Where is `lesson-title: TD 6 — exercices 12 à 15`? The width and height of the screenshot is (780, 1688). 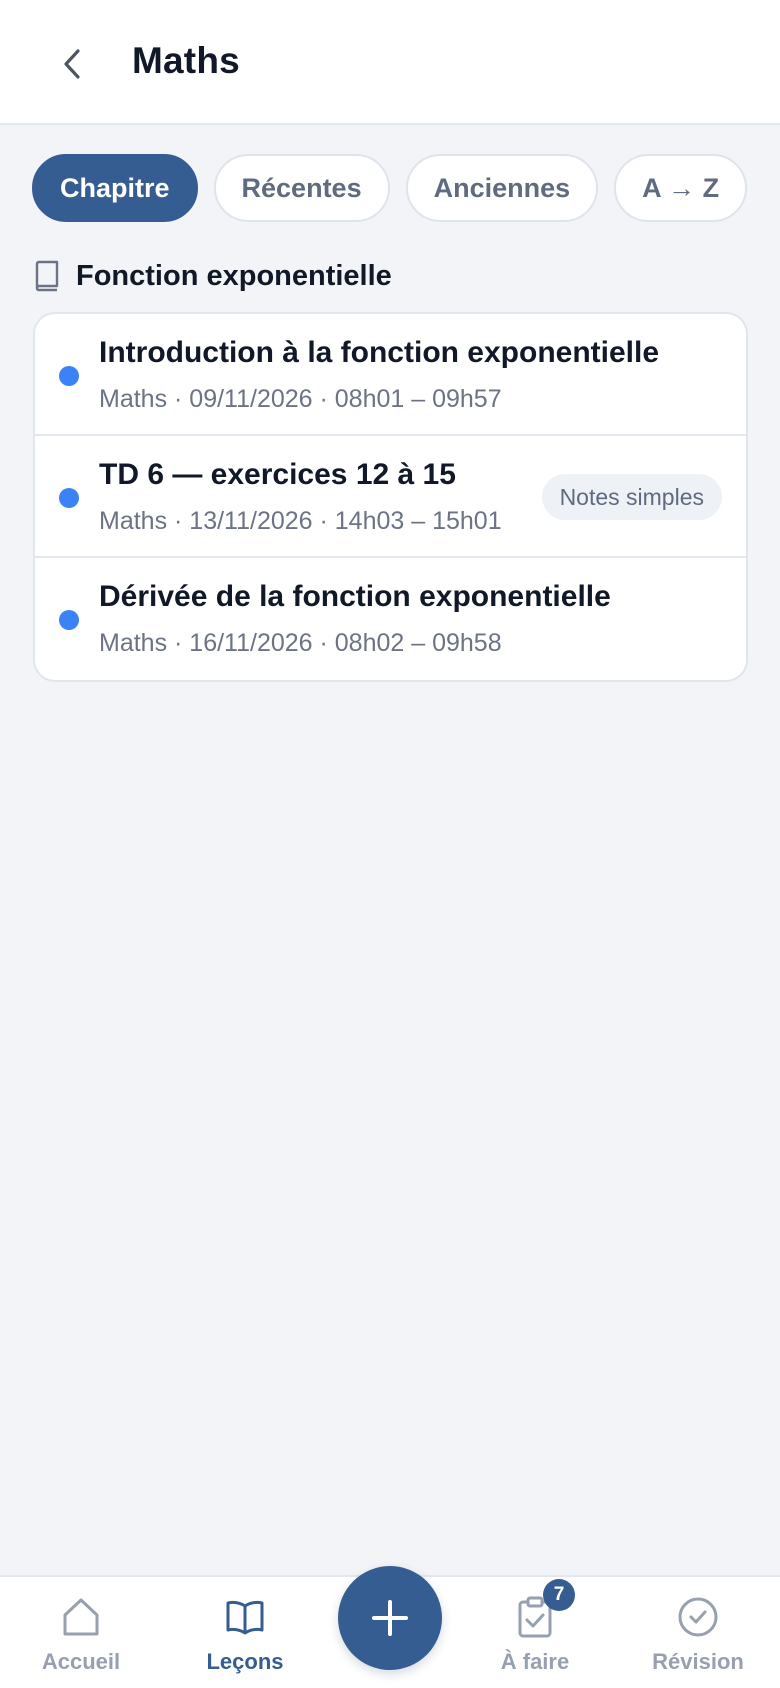
lesson-title: TD 6 — exercices 12 à 15 is located at coordinates (277, 474).